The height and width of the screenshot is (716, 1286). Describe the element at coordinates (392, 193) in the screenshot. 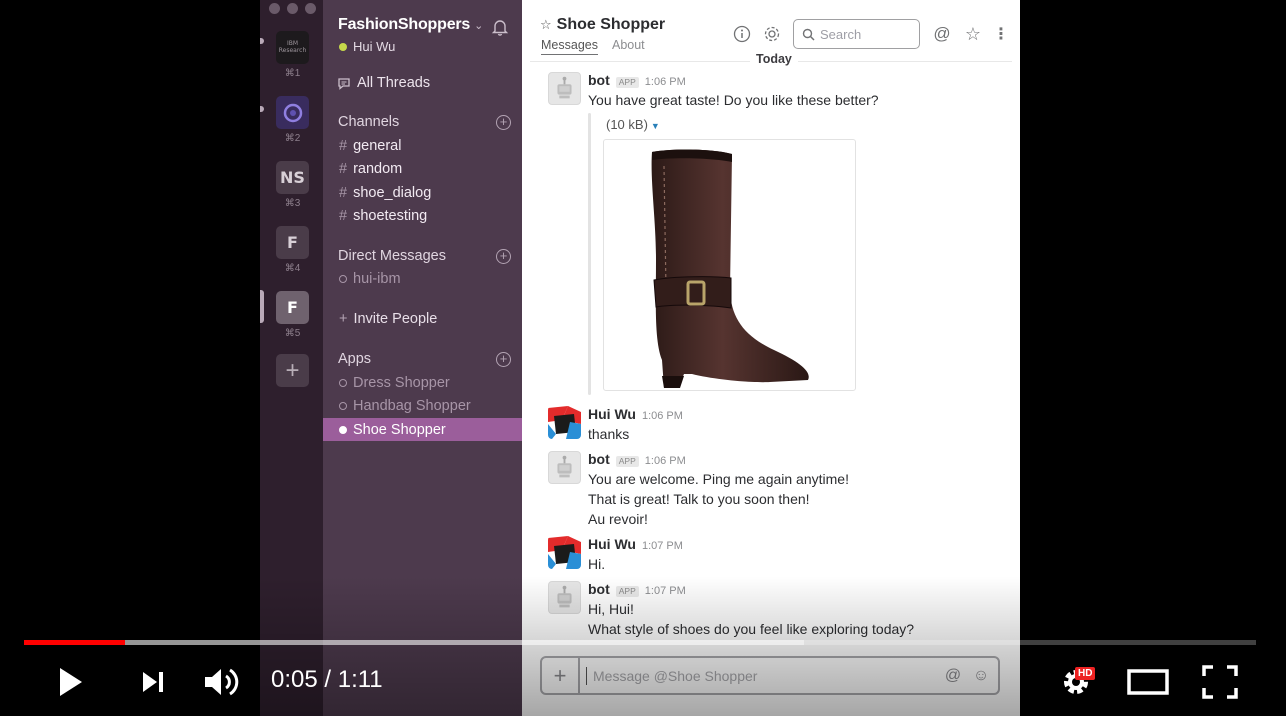

I see `channel-label: shoe_dialog` at that location.